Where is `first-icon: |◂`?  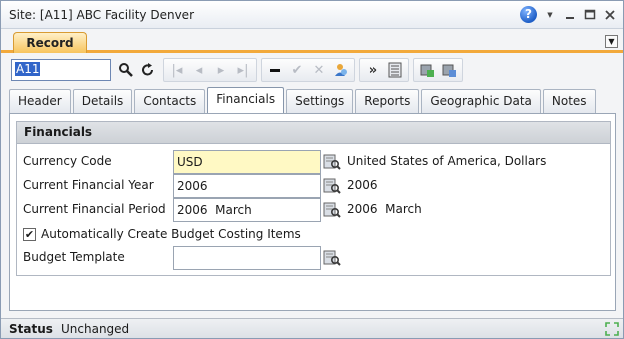
first-icon: |◂ is located at coordinates (177, 70).